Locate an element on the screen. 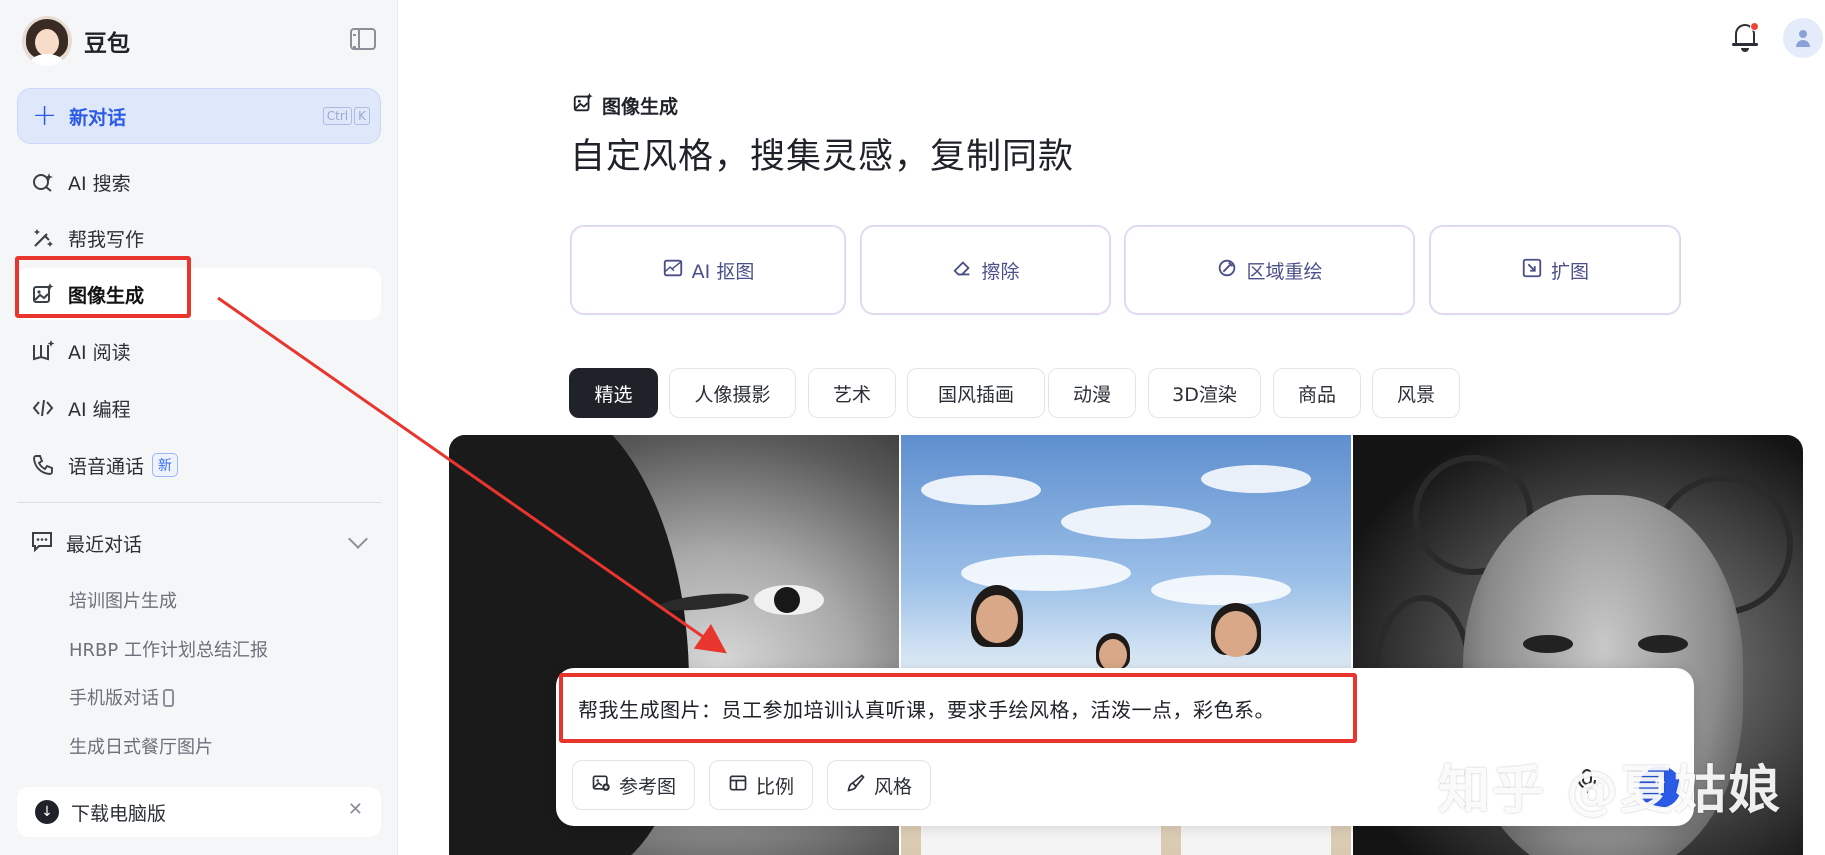  recent-chat-item: 生成日式餐厅图片 is located at coordinates (141, 746).